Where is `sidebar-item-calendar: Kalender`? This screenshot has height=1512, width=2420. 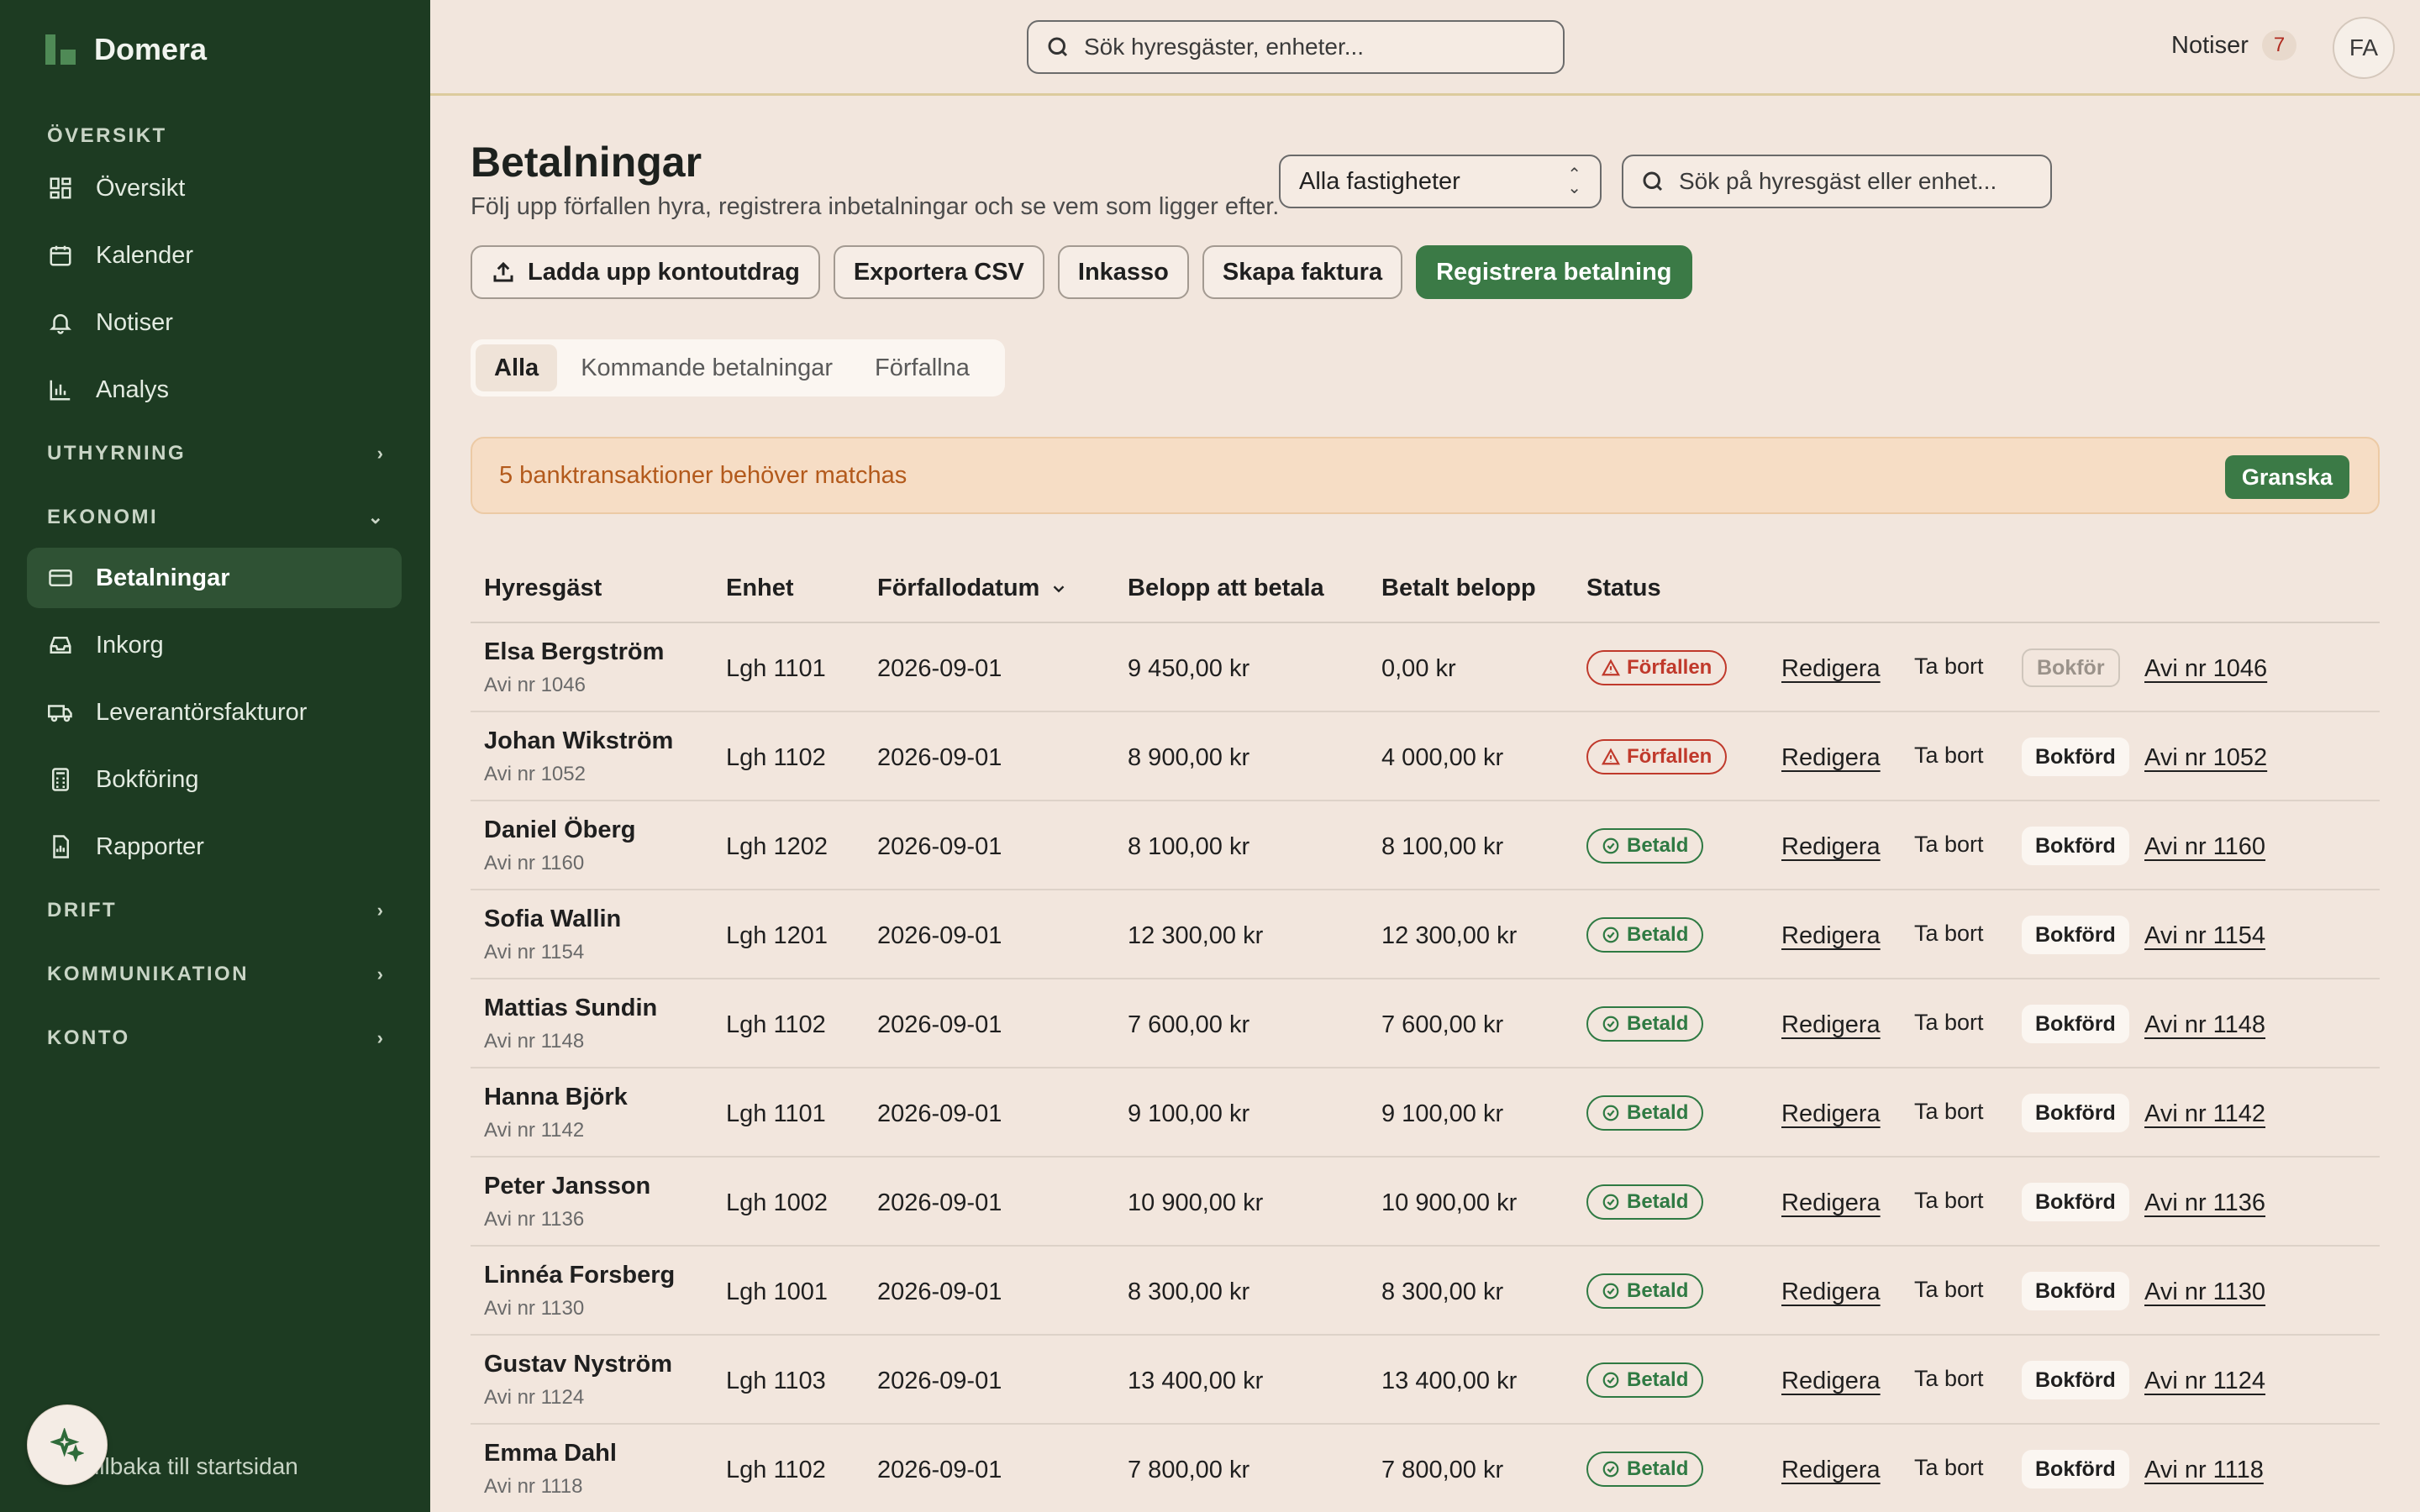
sidebar-item-calendar: Kalender is located at coordinates (214, 255).